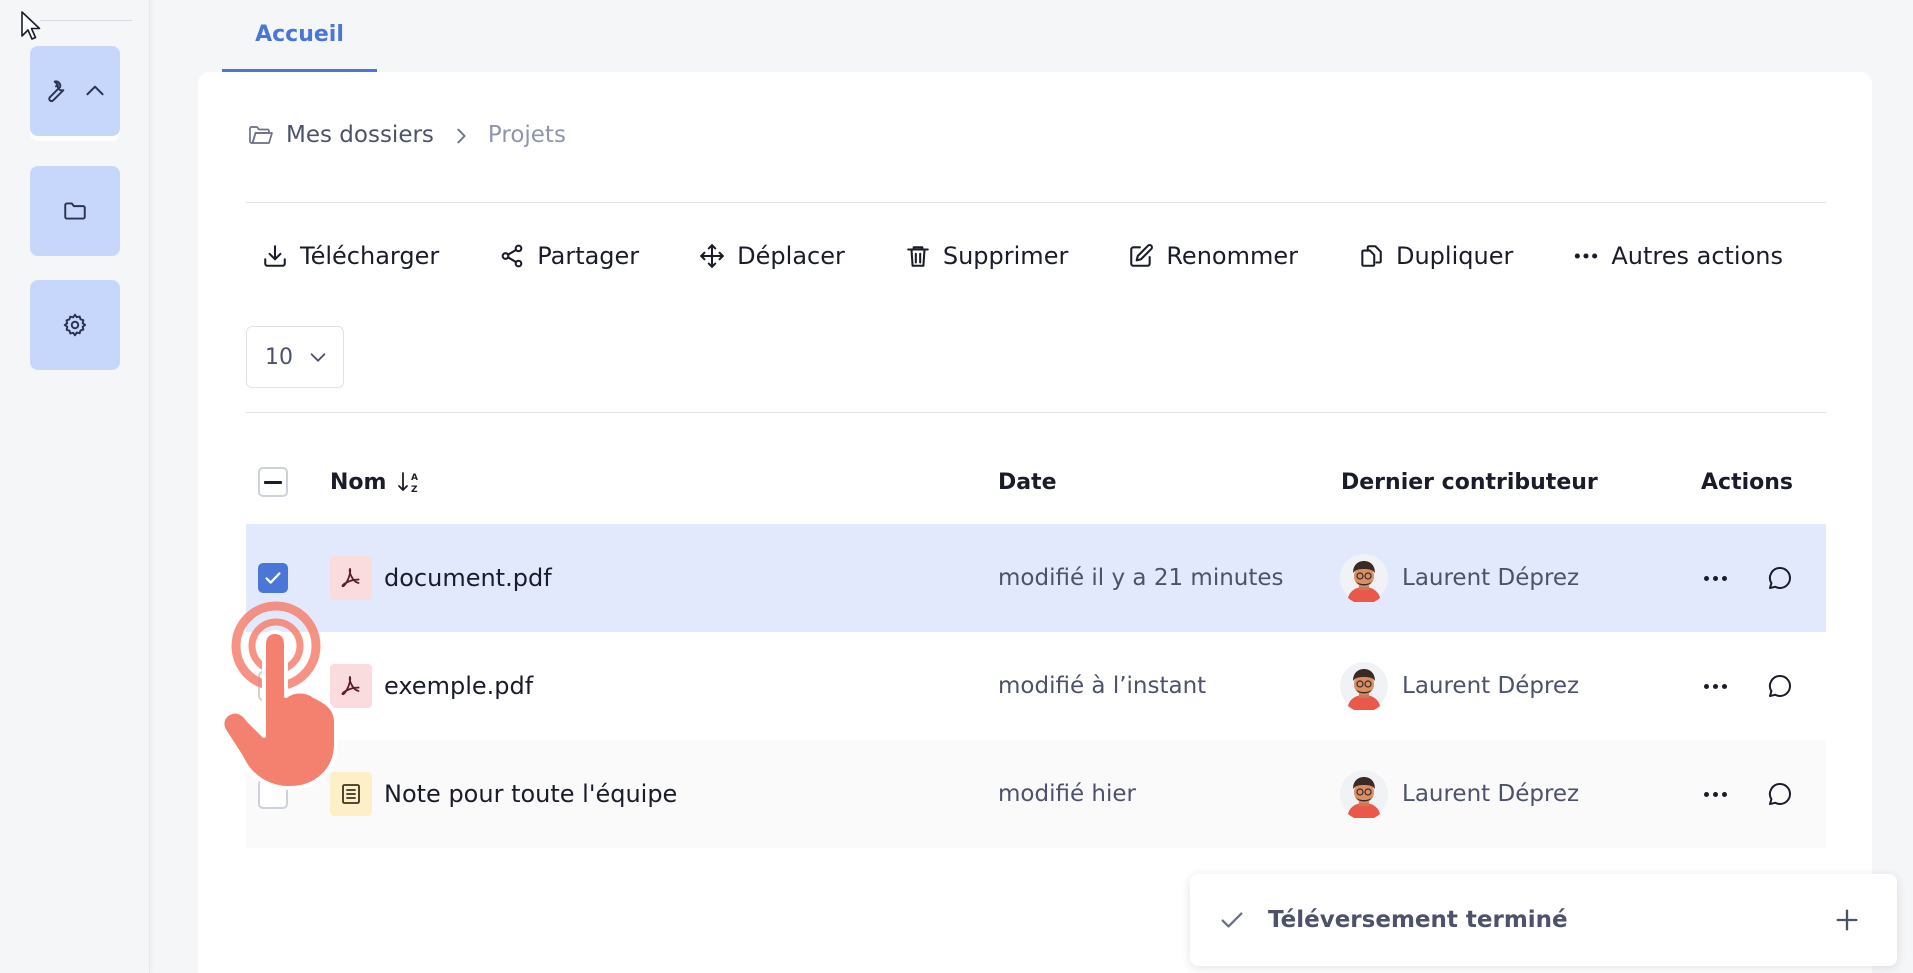 The image size is (1913, 973). I want to click on move-icon, so click(712, 256).